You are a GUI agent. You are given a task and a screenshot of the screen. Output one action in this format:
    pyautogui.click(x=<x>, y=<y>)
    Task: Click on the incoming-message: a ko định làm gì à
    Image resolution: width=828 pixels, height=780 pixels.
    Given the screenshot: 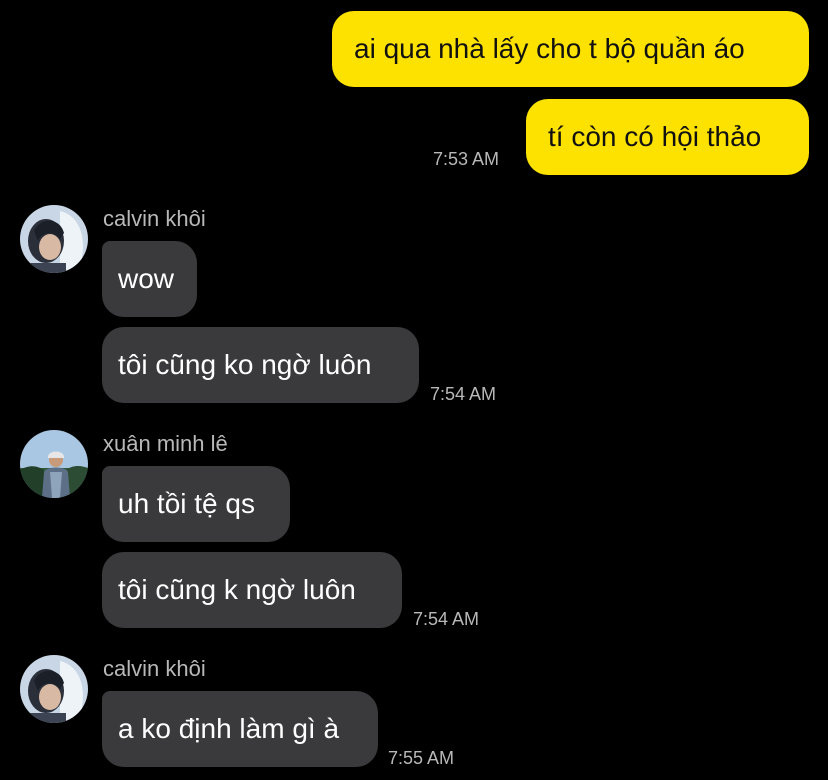 What is the action you would take?
    pyautogui.click(x=240, y=729)
    